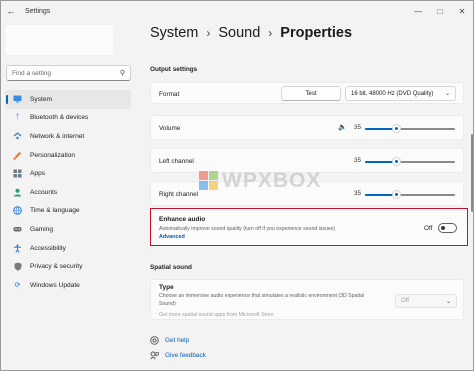 The width and height of the screenshot is (474, 371). What do you see at coordinates (17, 285) in the screenshot?
I see `update-icon: ⟳` at bounding box center [17, 285].